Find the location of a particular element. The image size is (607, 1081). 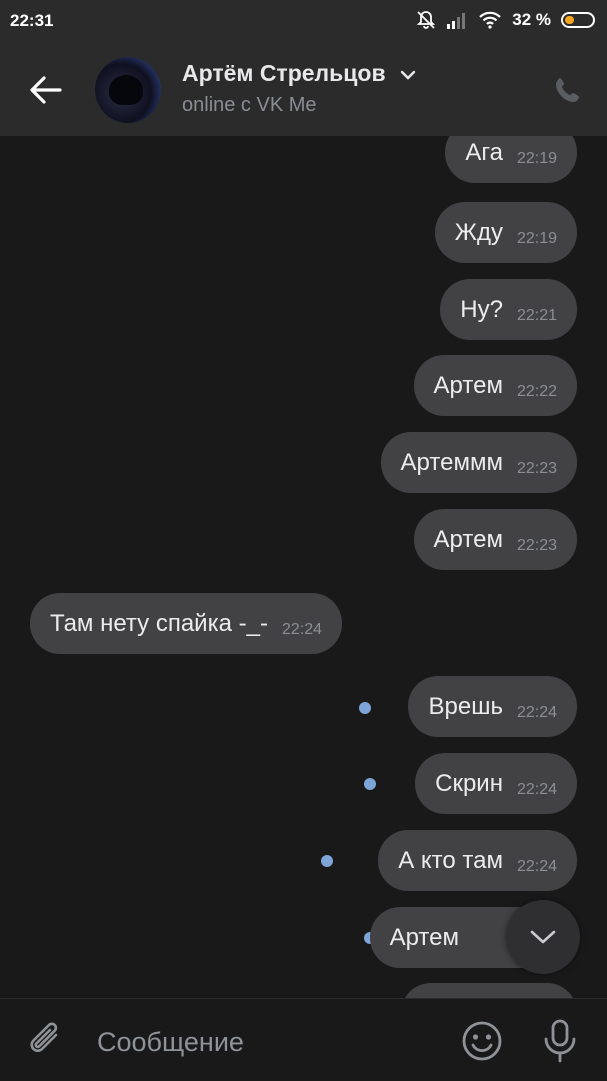

message-text: Ну? is located at coordinates (481, 309).